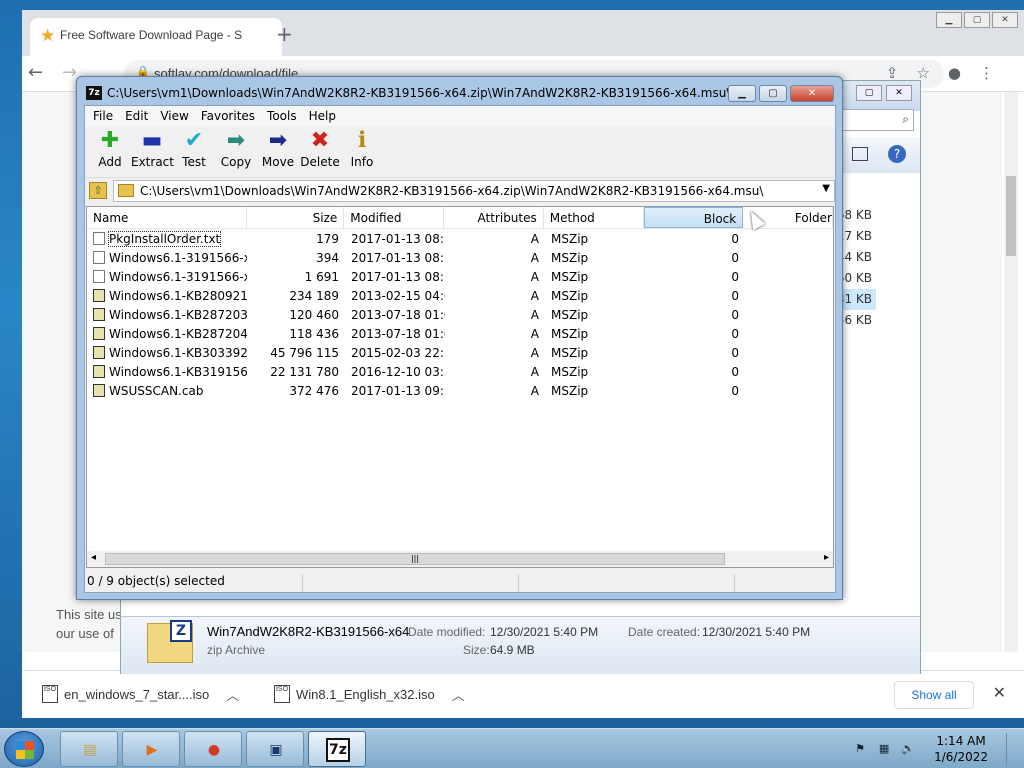 This screenshot has width=1024, height=768. Describe the element at coordinates (961, 749) in the screenshot. I see `clock: 1:14 AM 1/6/2022` at that location.